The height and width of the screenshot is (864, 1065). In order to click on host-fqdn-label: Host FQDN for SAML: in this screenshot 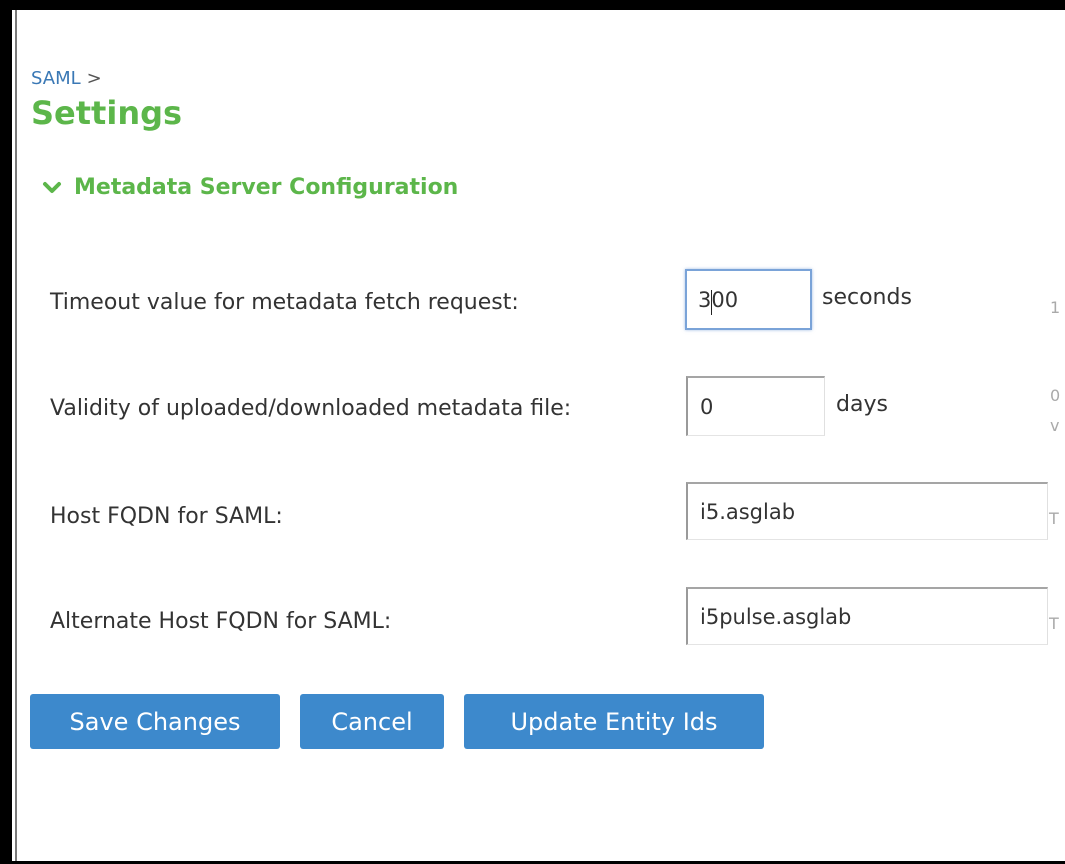, I will do `click(166, 516)`.